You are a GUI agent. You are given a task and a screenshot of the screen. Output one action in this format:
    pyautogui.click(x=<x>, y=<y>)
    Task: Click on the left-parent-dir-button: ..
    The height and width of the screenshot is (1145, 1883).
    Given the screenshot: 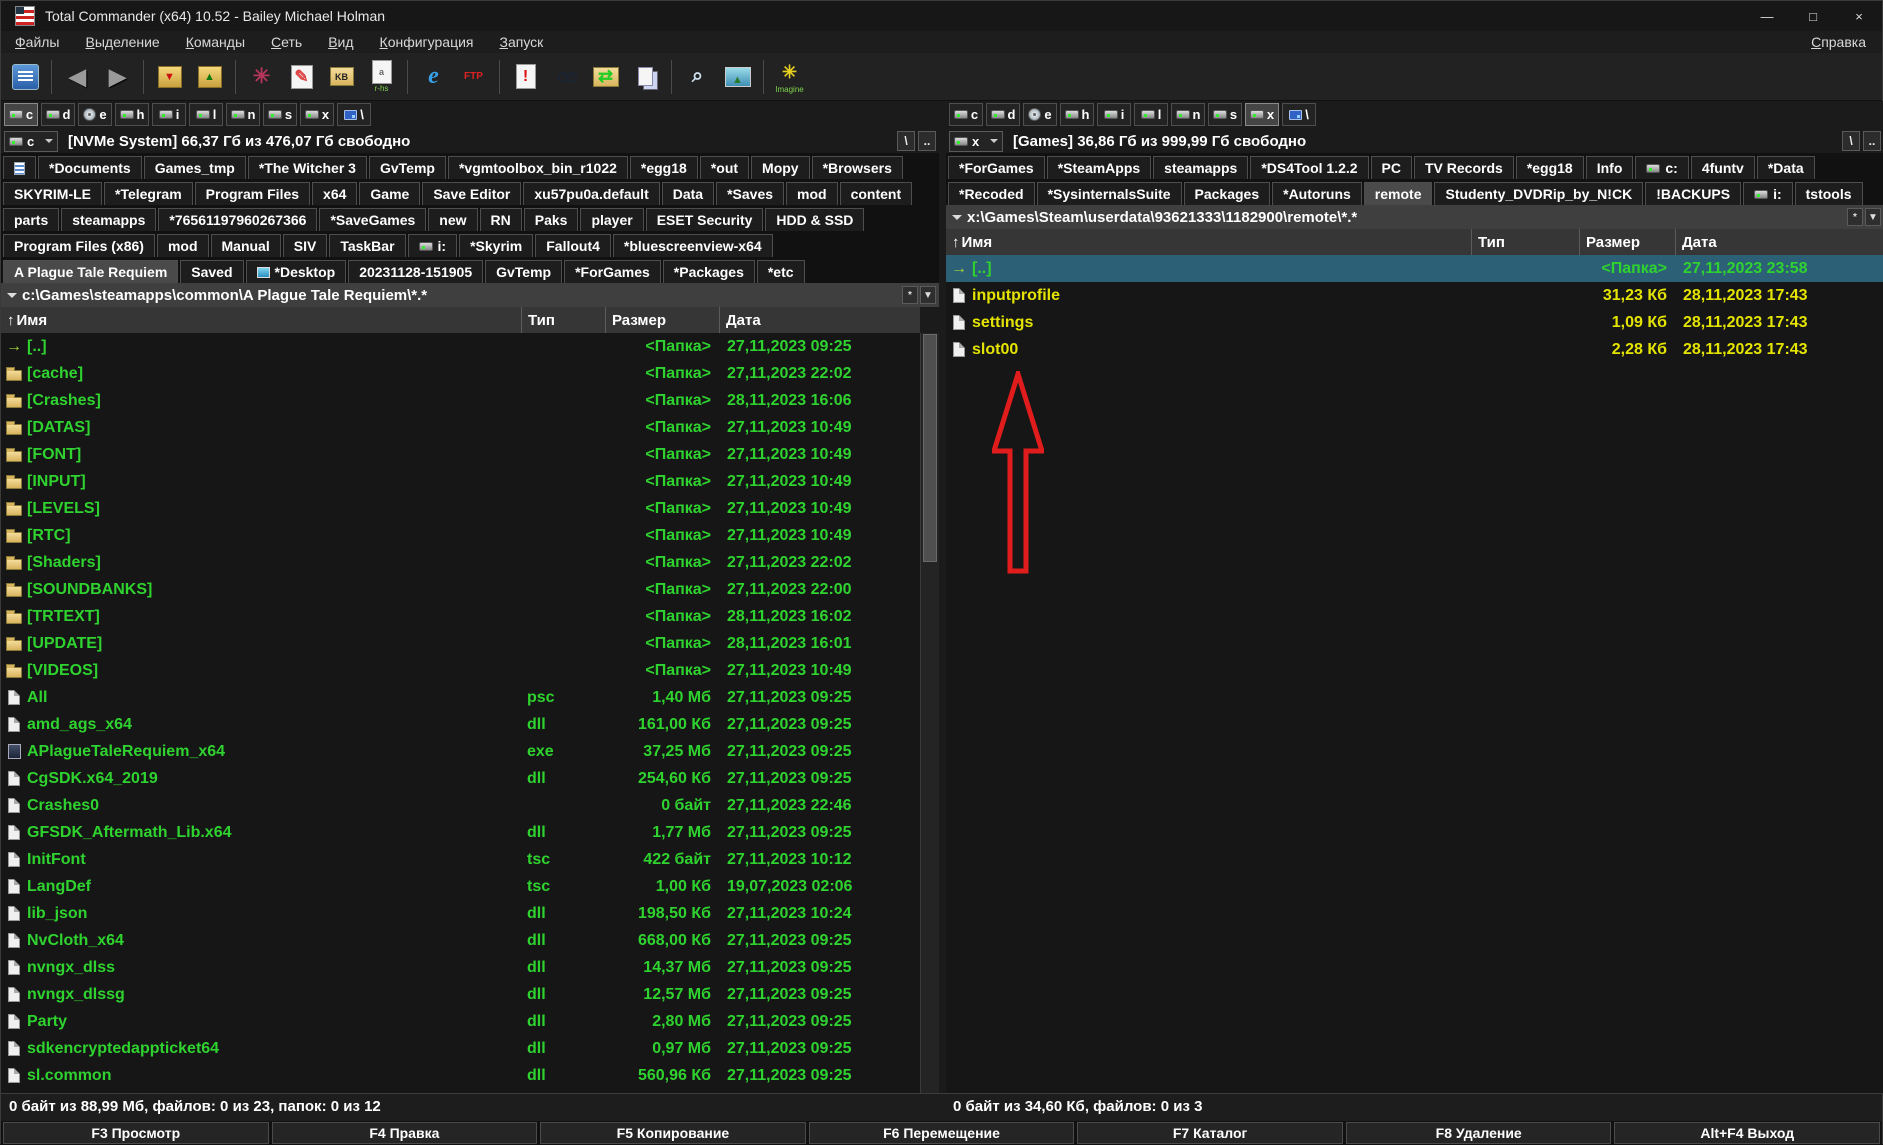 What is the action you would take?
    pyautogui.click(x=927, y=141)
    